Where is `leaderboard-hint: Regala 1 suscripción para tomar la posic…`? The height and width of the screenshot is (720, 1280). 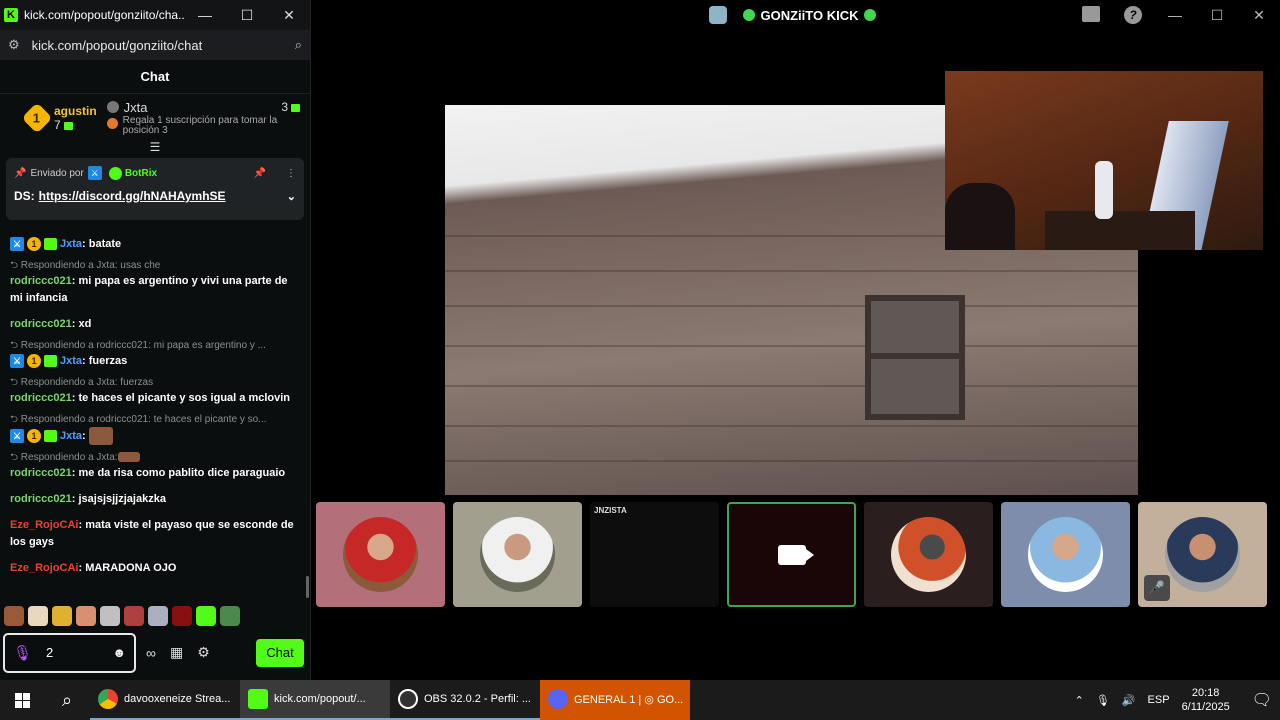 leaderboard-hint: Regala 1 suscripción para tomar la posic… is located at coordinates (200, 125).